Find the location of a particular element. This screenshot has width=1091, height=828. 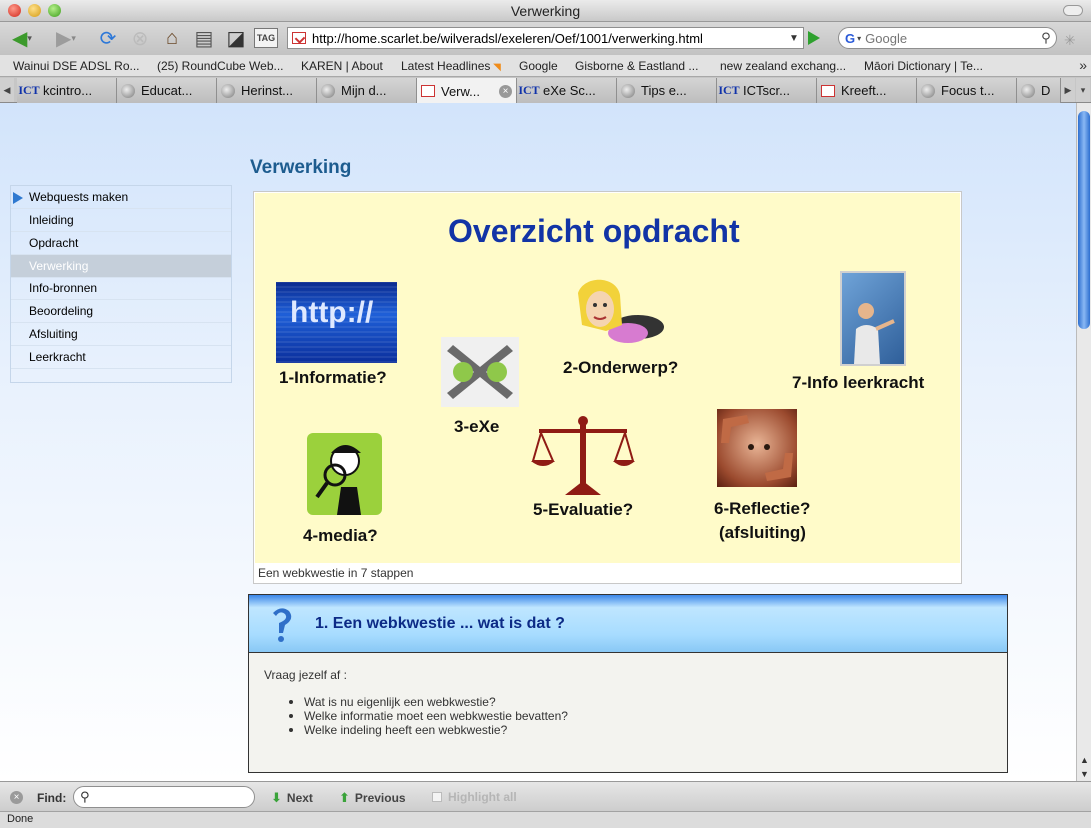

forward-button: ▶ ▾ is located at coordinates (66, 38).